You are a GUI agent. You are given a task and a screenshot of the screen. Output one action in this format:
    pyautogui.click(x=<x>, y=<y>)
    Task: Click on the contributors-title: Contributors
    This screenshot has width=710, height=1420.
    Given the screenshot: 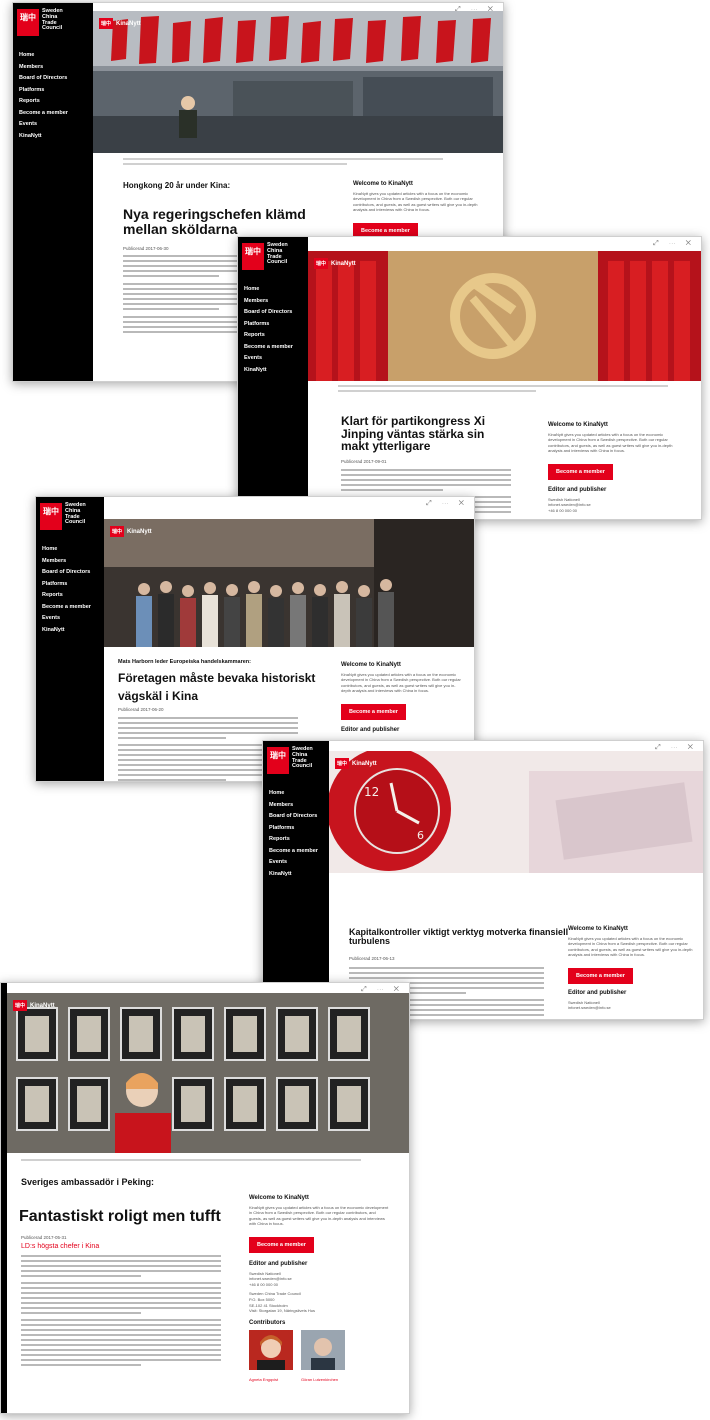 What is the action you would take?
    pyautogui.click(x=267, y=1322)
    